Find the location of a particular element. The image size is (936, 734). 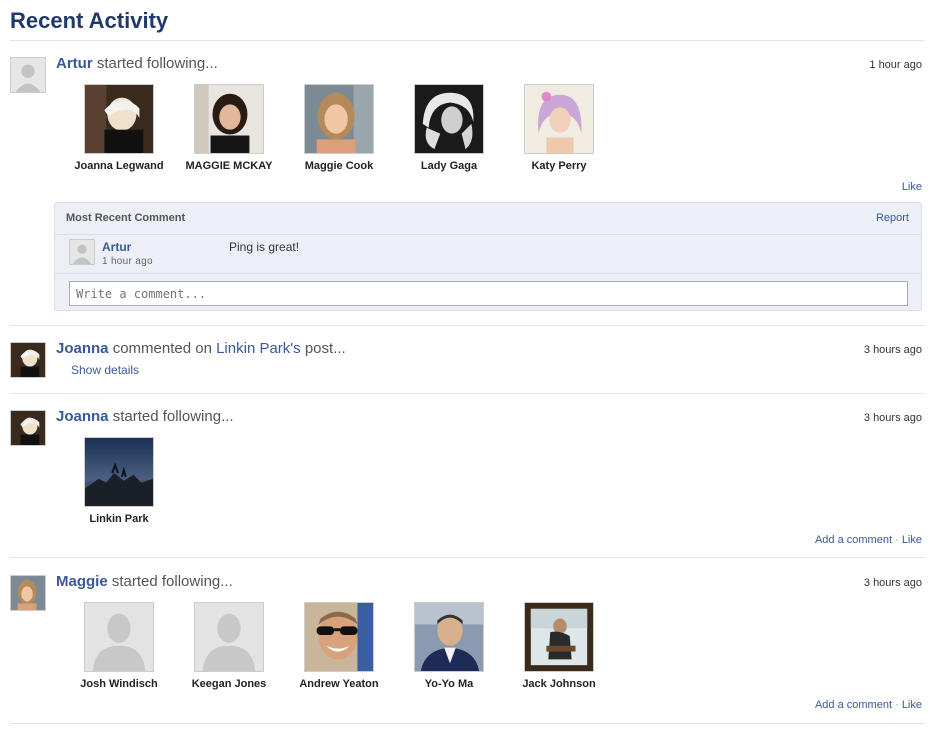

followed-name: Keegan Jones is located at coordinates (229, 684).